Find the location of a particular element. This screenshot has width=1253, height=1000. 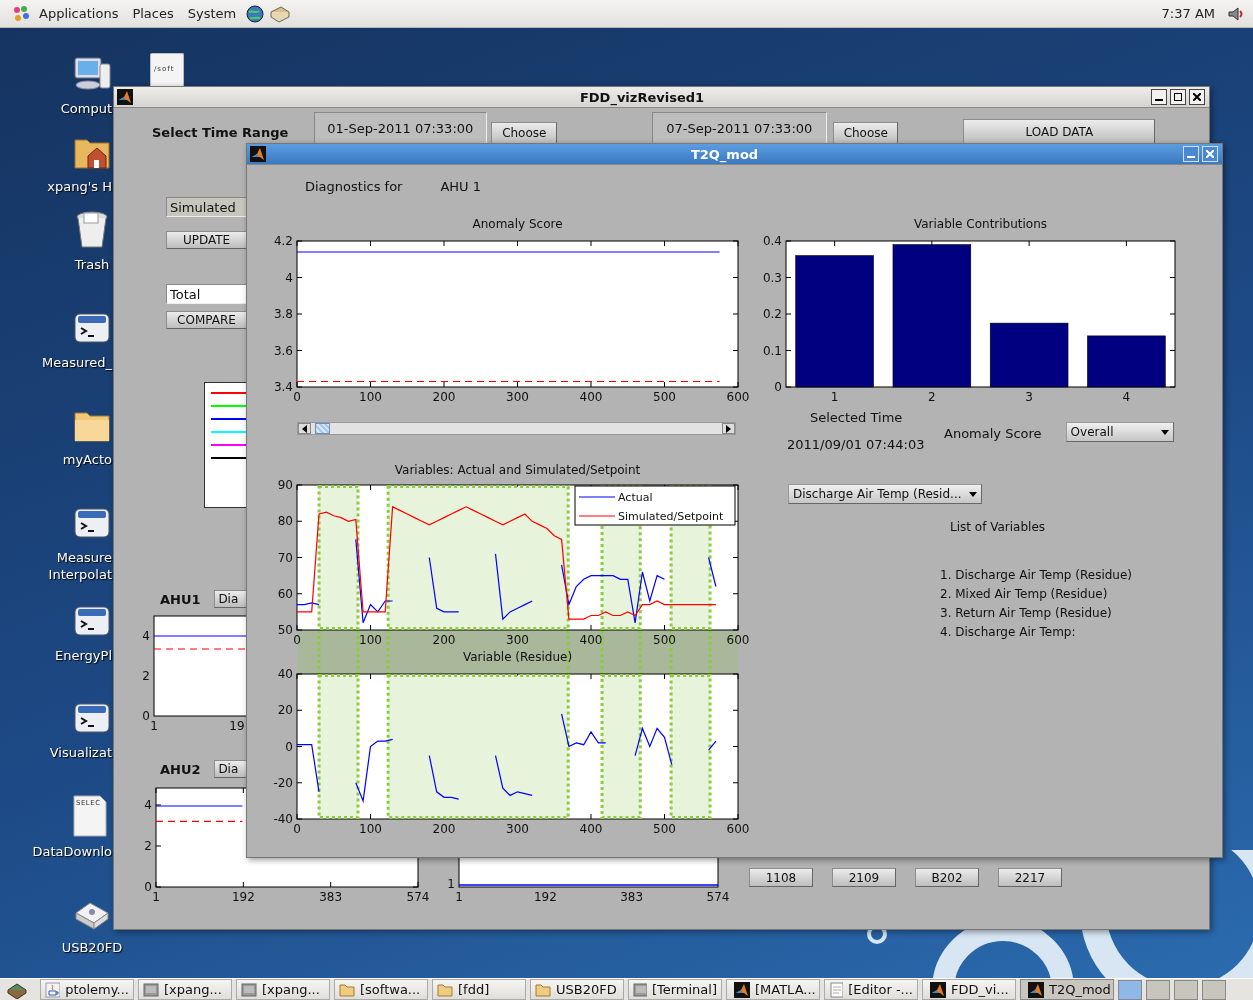

zone-button: B202 is located at coordinates (947, 877).